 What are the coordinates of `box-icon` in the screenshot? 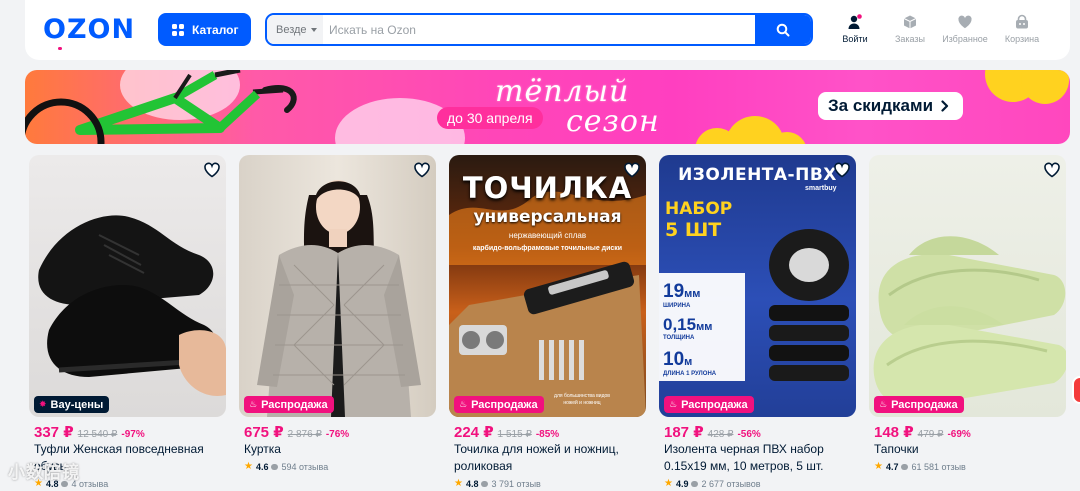 It's located at (910, 22).